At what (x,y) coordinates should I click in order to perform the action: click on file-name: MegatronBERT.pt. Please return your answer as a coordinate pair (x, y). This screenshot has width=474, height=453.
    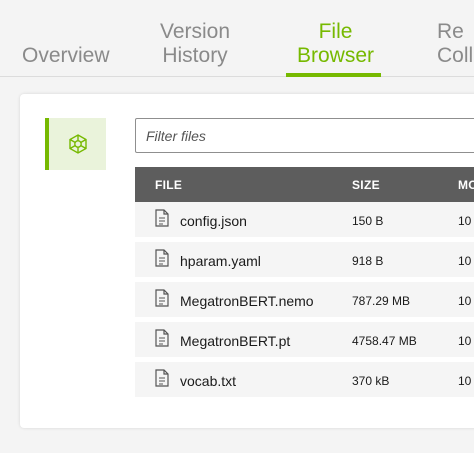
    Looking at the image, I should click on (235, 341).